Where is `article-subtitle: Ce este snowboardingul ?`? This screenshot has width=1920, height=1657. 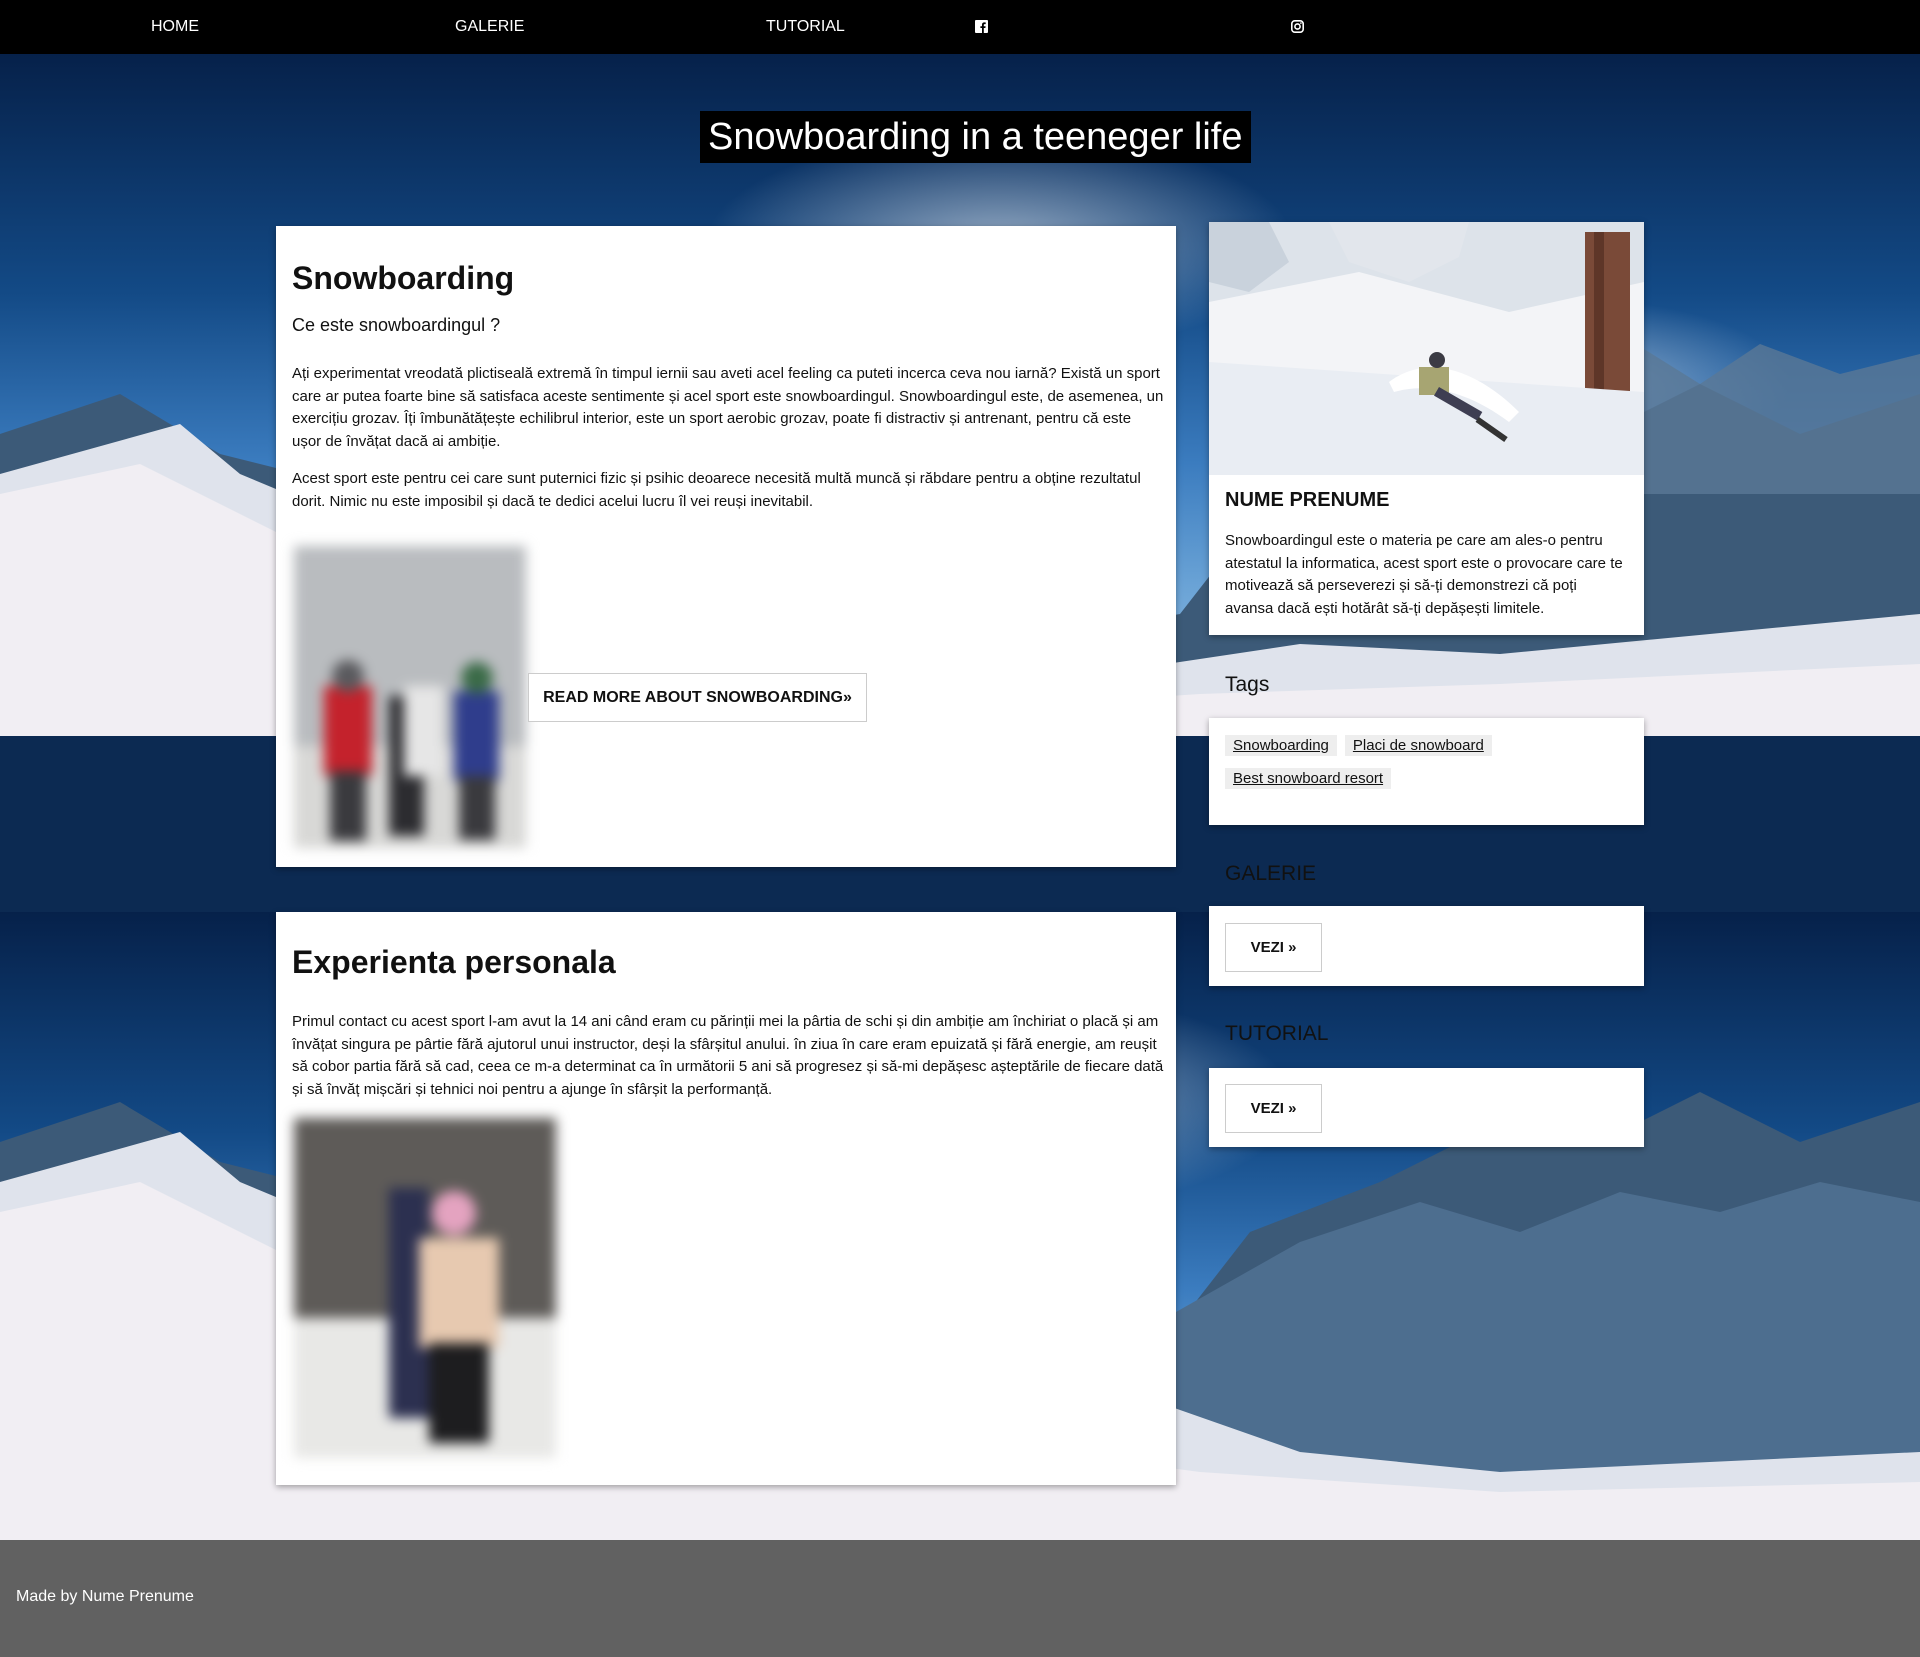
article-subtitle: Ce este snowboardingul ? is located at coordinates (396, 325).